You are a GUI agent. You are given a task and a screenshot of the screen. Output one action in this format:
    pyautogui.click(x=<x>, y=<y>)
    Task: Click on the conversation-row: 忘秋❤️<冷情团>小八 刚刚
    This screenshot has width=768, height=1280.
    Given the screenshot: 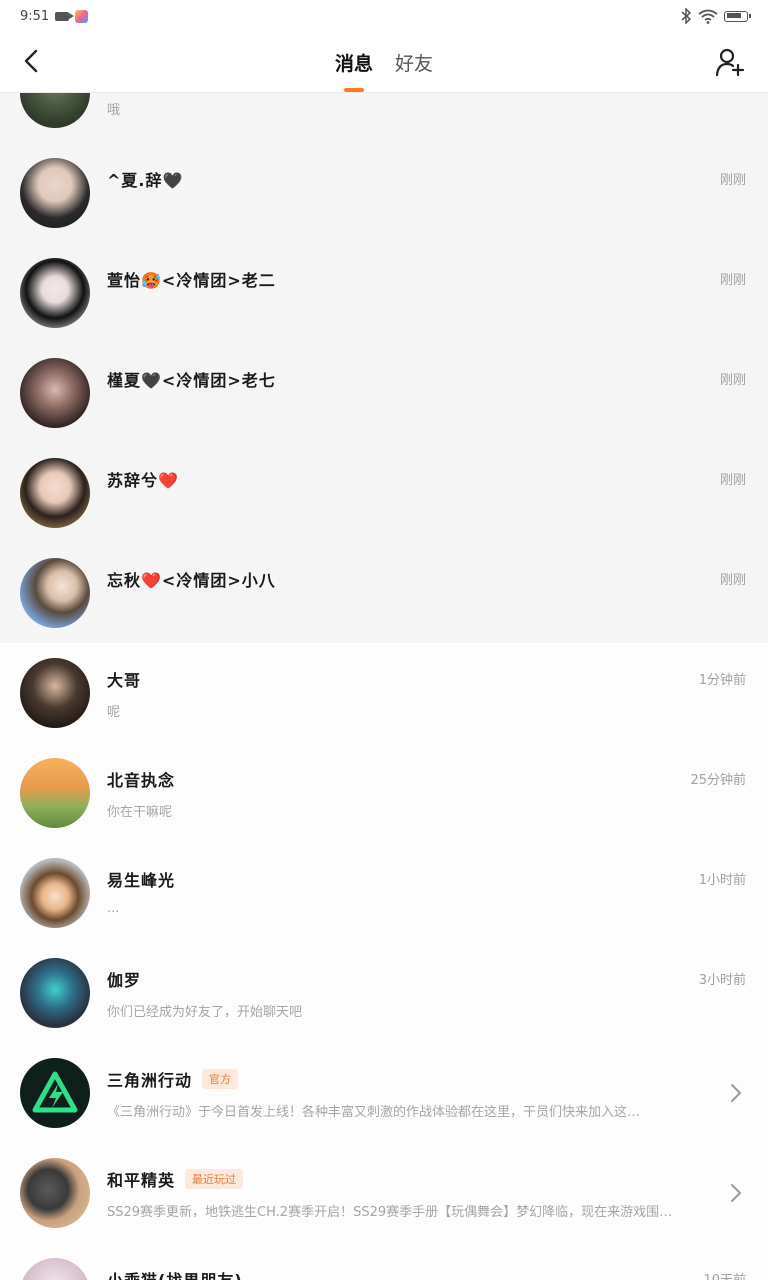 What is the action you would take?
    pyautogui.click(x=384, y=593)
    